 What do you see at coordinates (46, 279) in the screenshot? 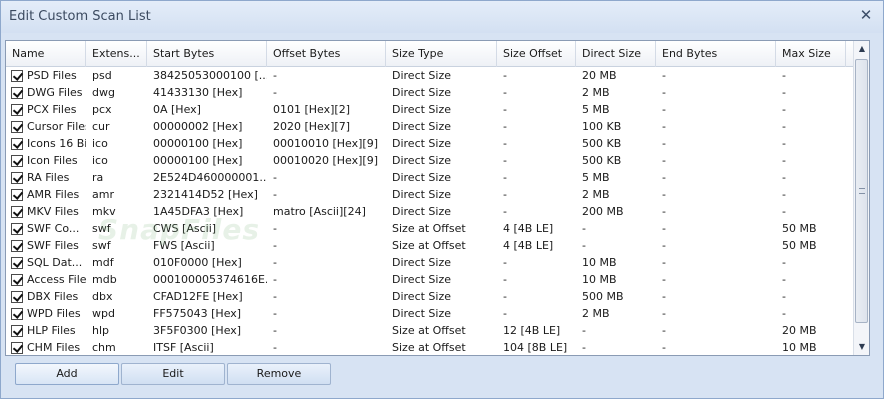
I see `cell-name: Access File` at bounding box center [46, 279].